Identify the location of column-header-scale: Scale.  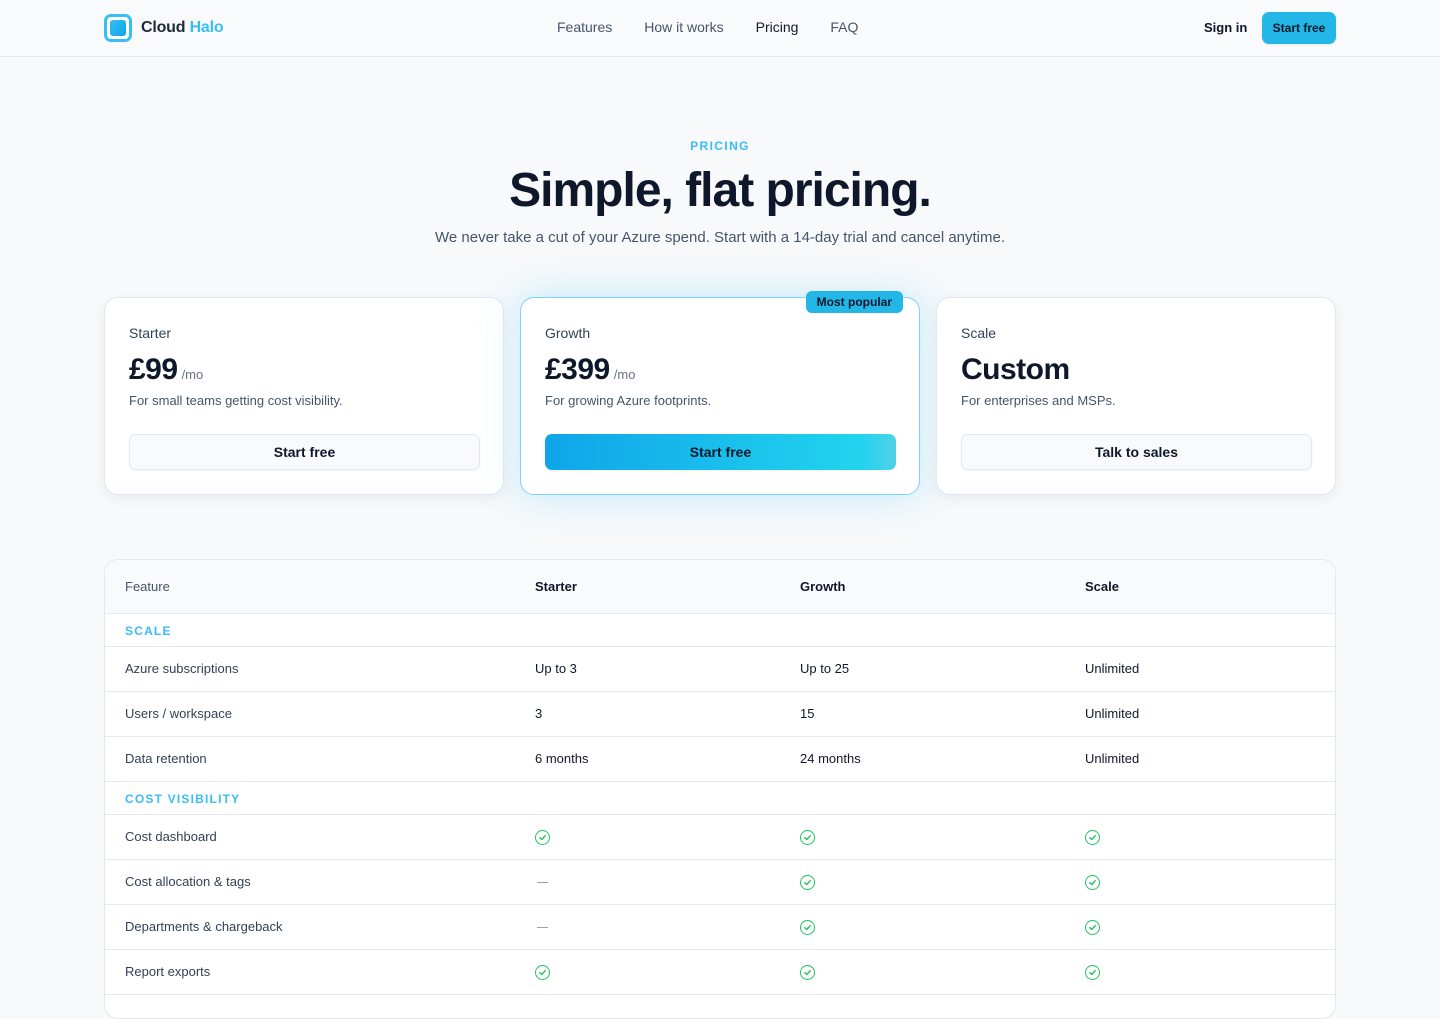
(1102, 586).